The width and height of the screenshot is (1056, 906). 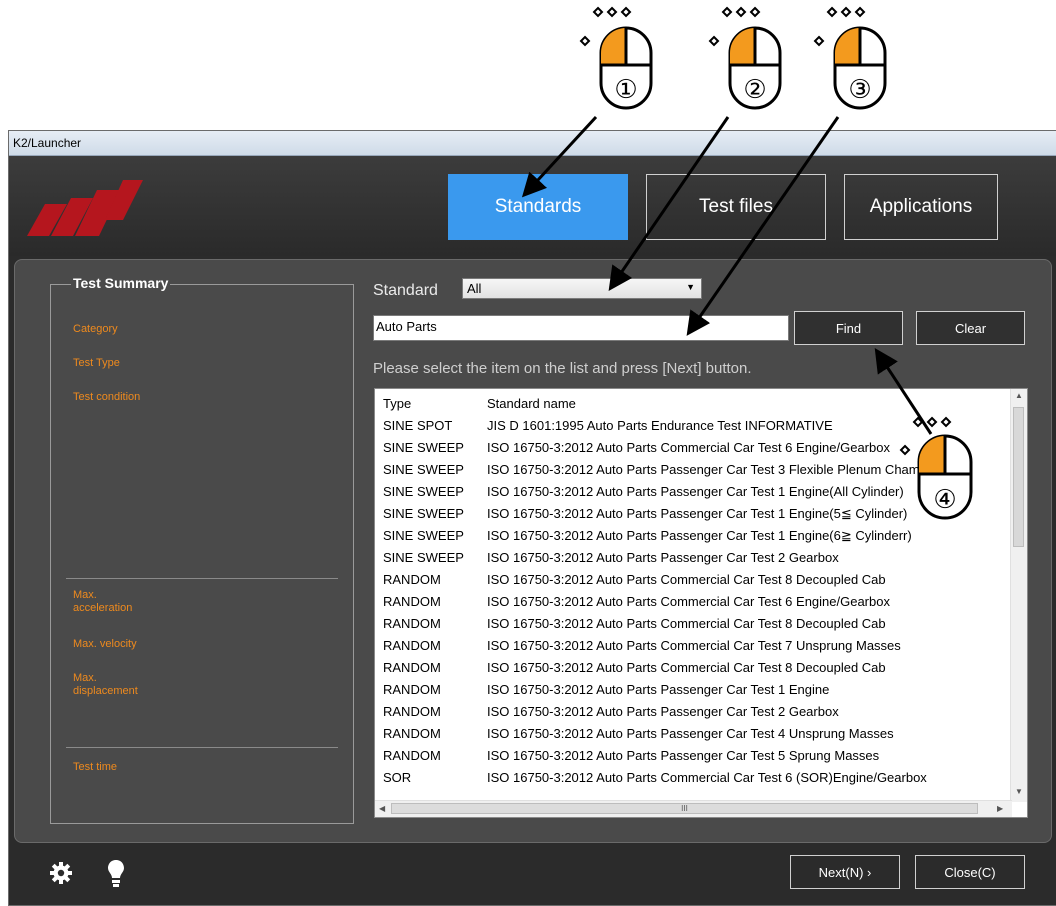 I want to click on tab-standards: Standards, so click(x=538, y=207).